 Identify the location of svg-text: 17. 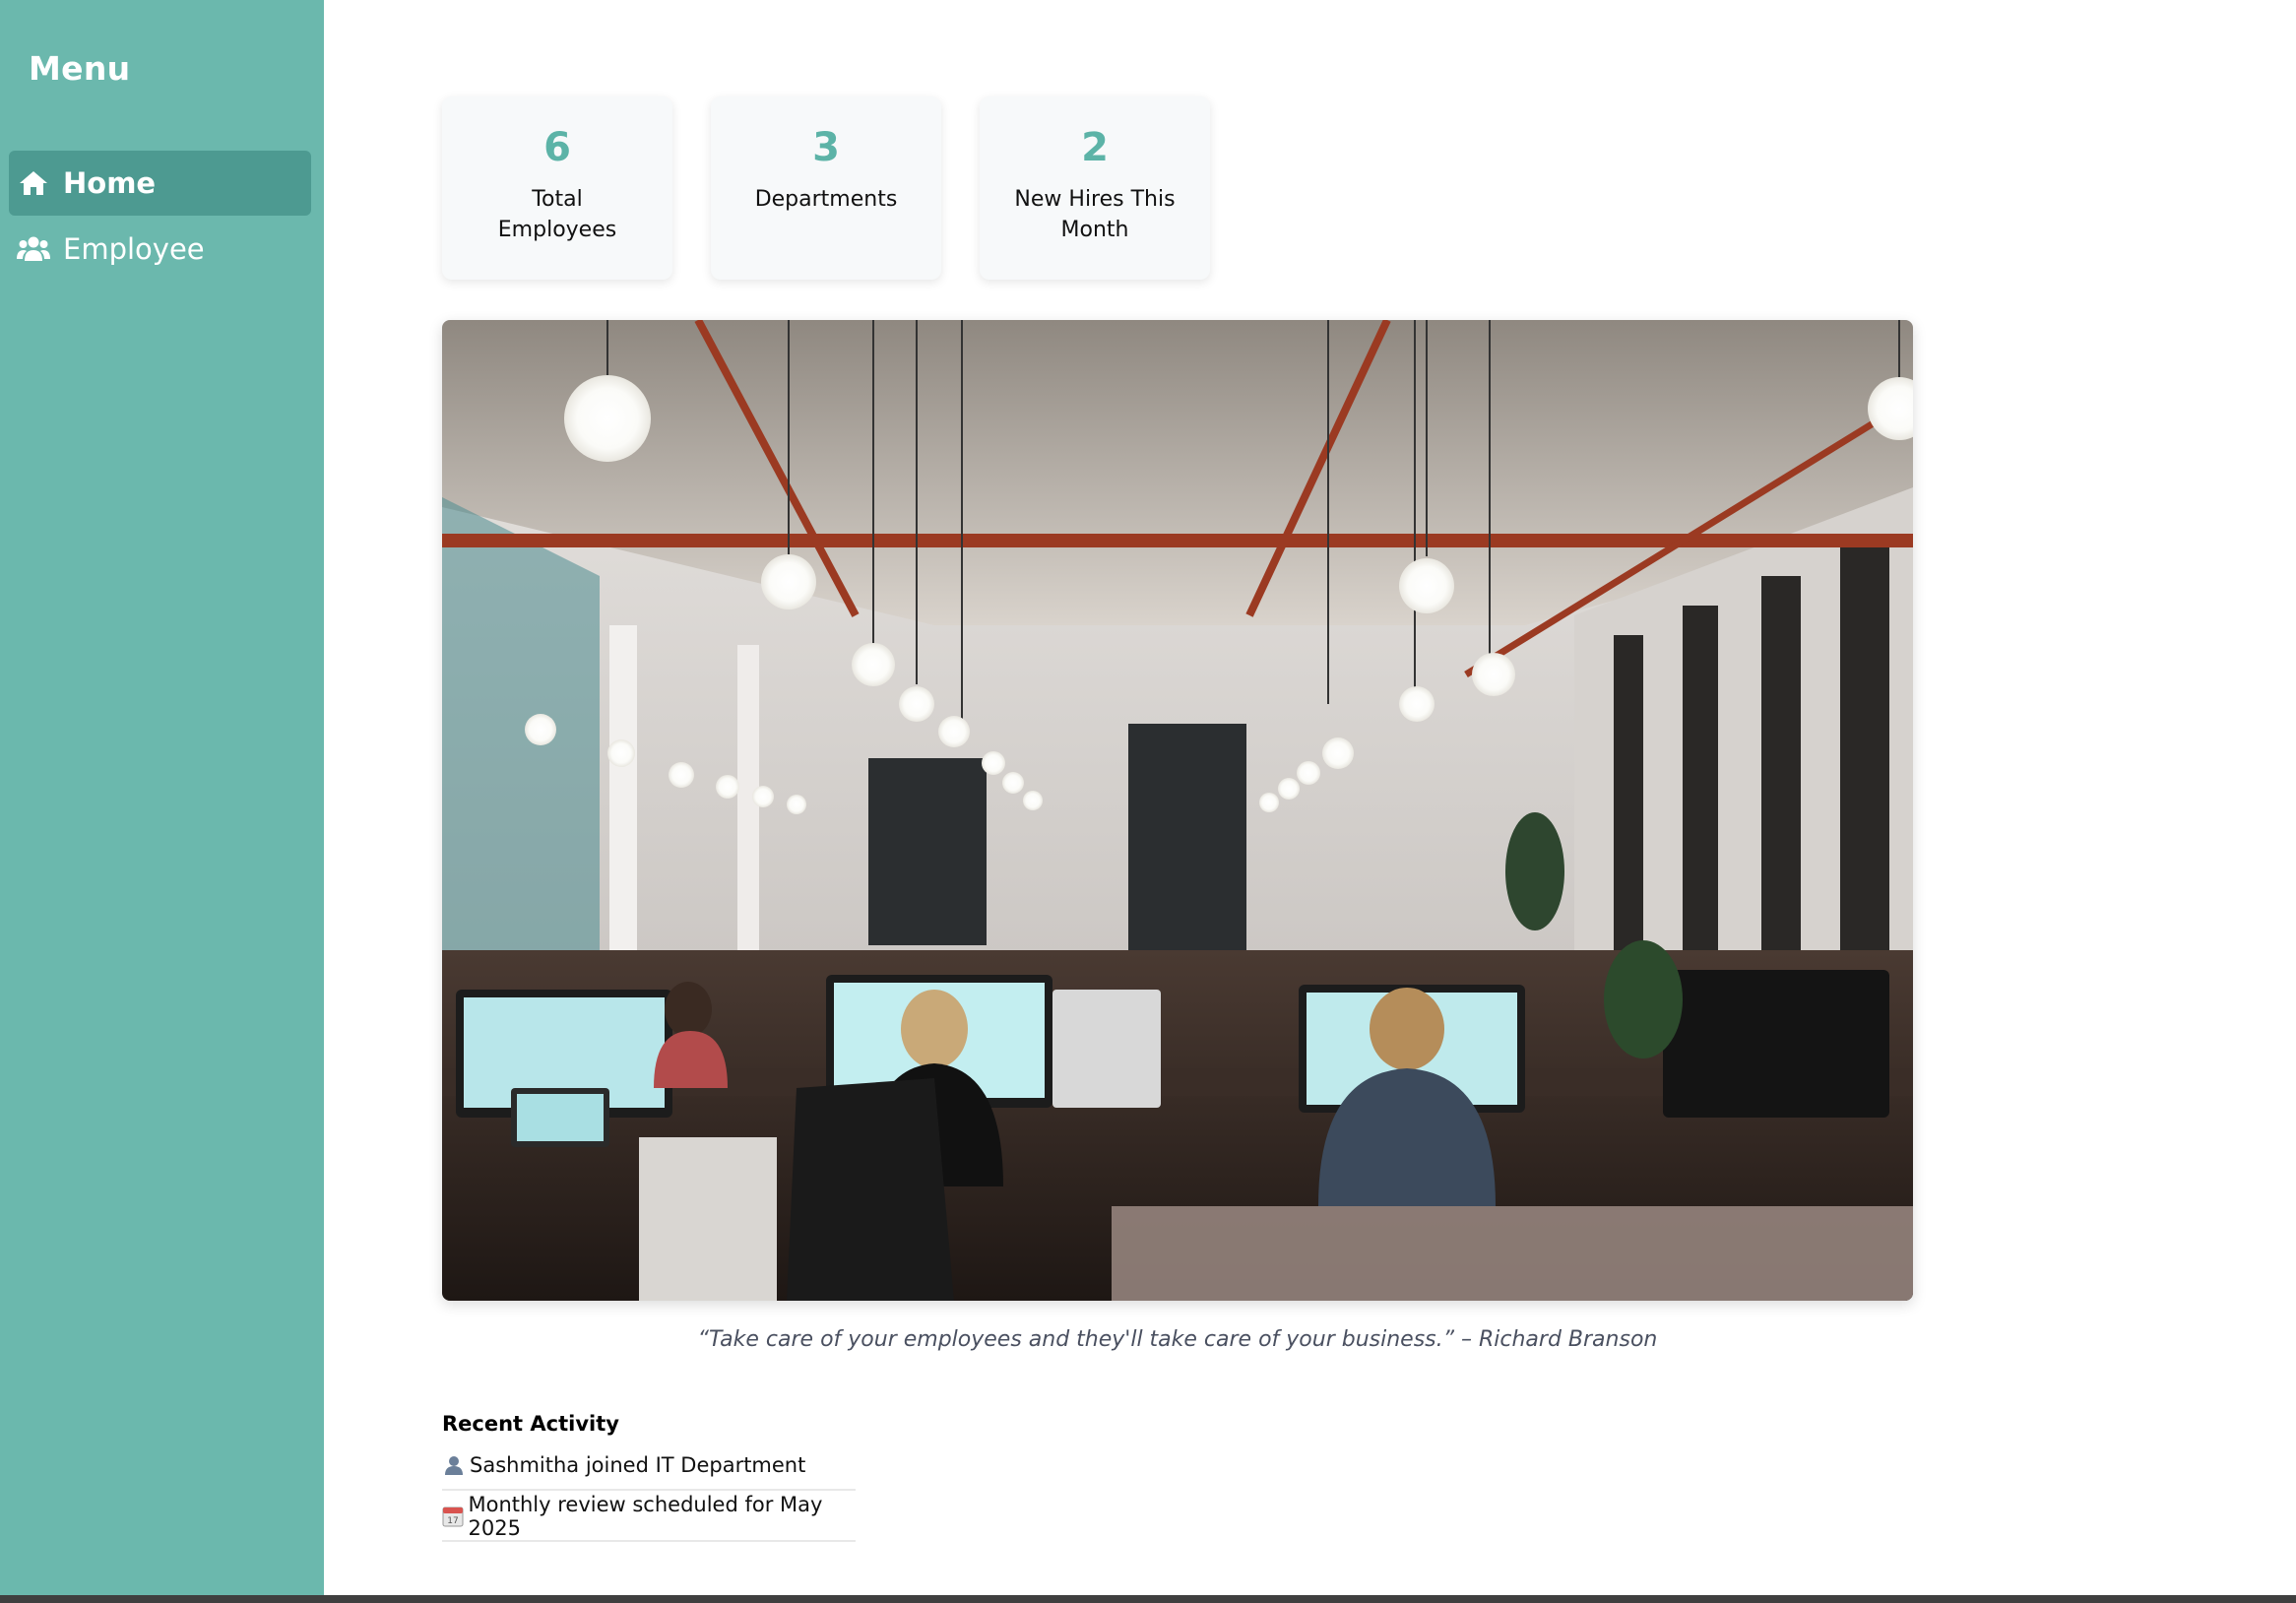
(453, 1521).